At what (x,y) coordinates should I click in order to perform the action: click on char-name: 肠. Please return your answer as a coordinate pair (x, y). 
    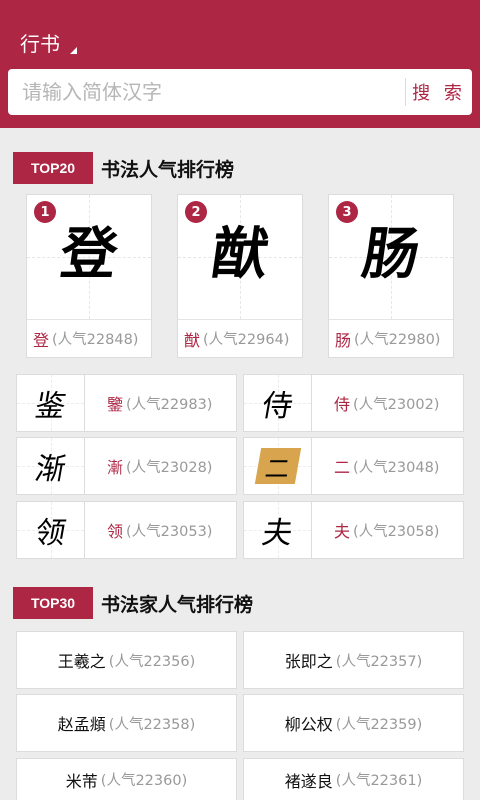
    Looking at the image, I should click on (343, 340).